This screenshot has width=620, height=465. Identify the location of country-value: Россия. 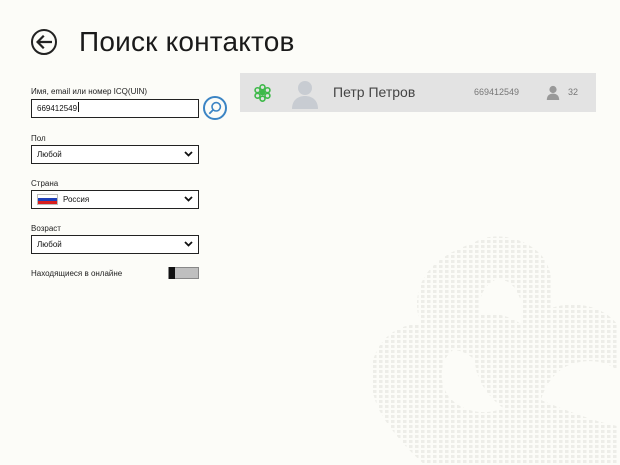
(76, 199).